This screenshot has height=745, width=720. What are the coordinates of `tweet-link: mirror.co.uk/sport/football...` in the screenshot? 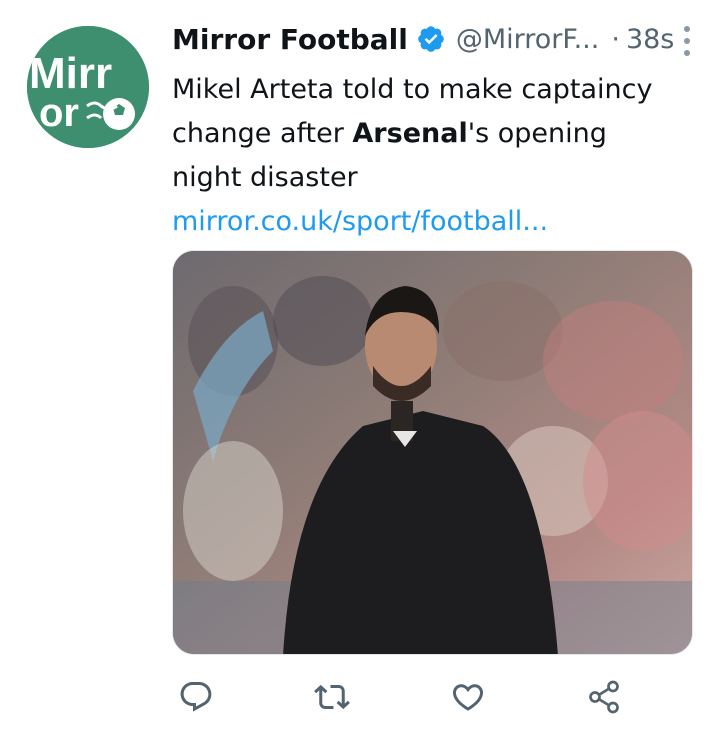 It's located at (437, 222).